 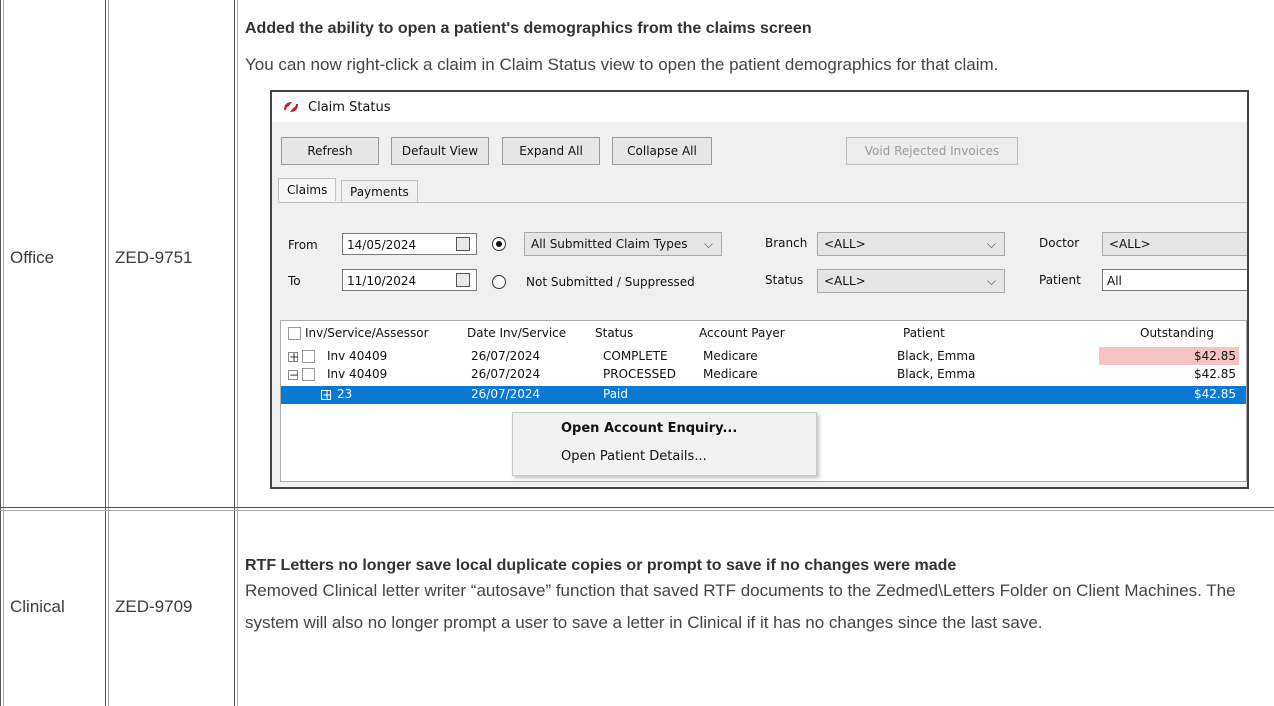 I want to click on tab-strip-line, so click(x=762, y=202).